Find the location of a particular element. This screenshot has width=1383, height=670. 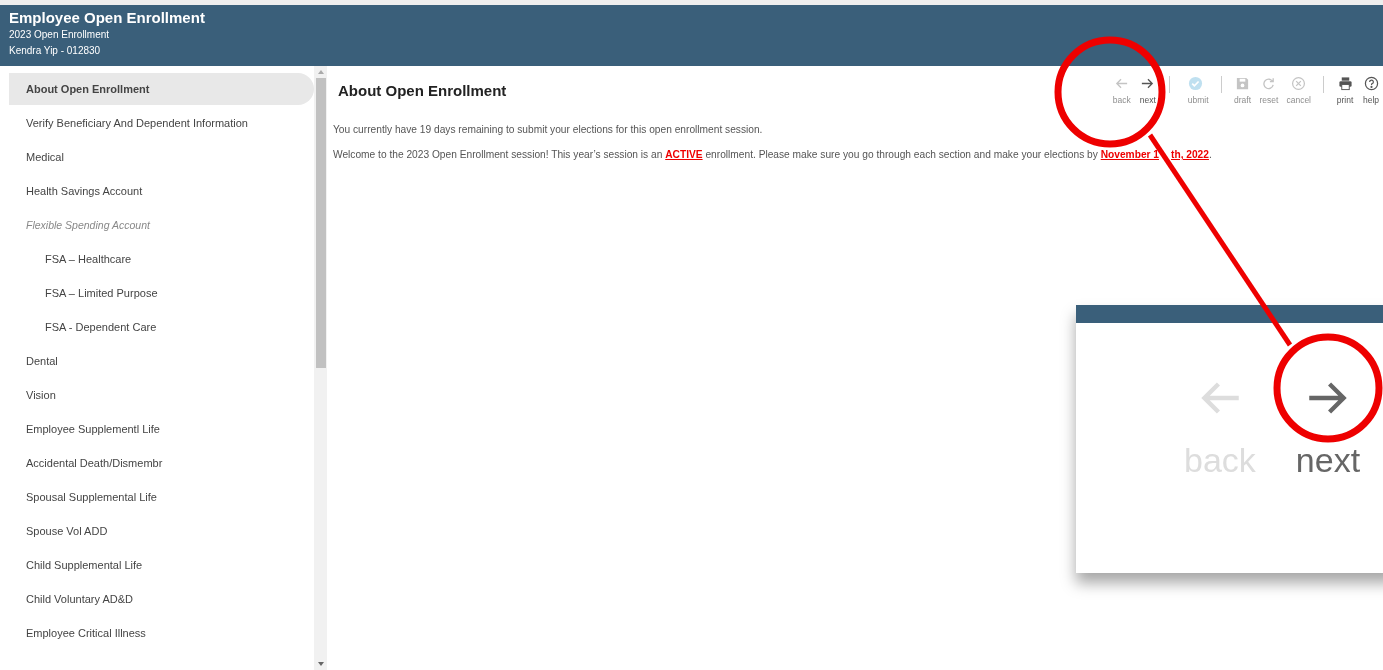

sidebar-item: FSA – Healthcare is located at coordinates (70, 259).